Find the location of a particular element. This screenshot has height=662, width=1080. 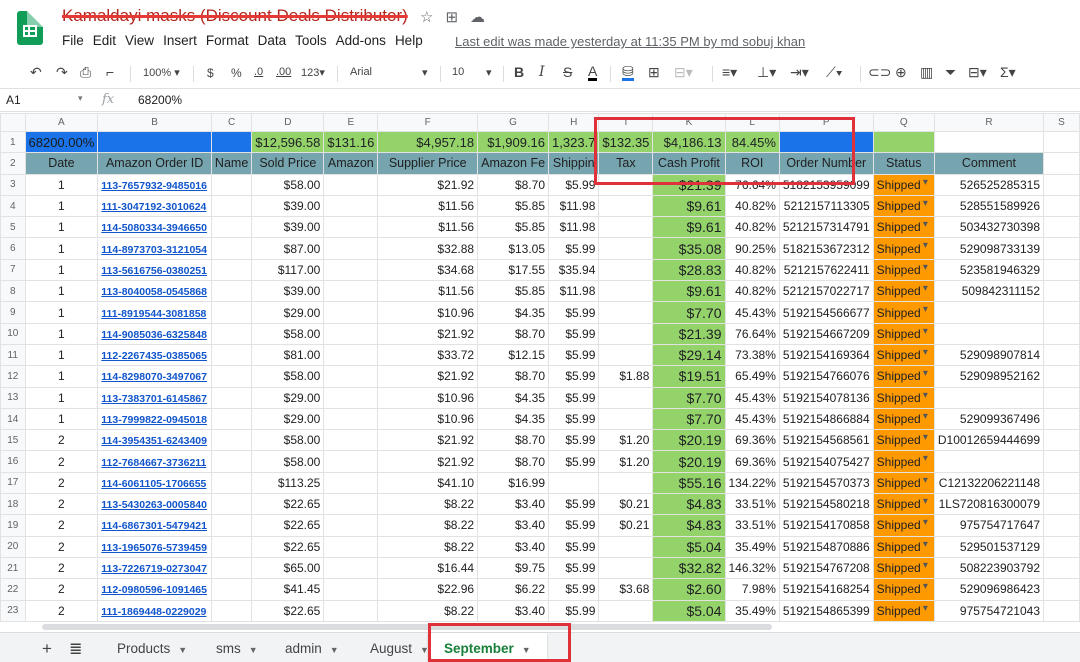

cash-profit-cell: $7.70 is located at coordinates (689, 419).